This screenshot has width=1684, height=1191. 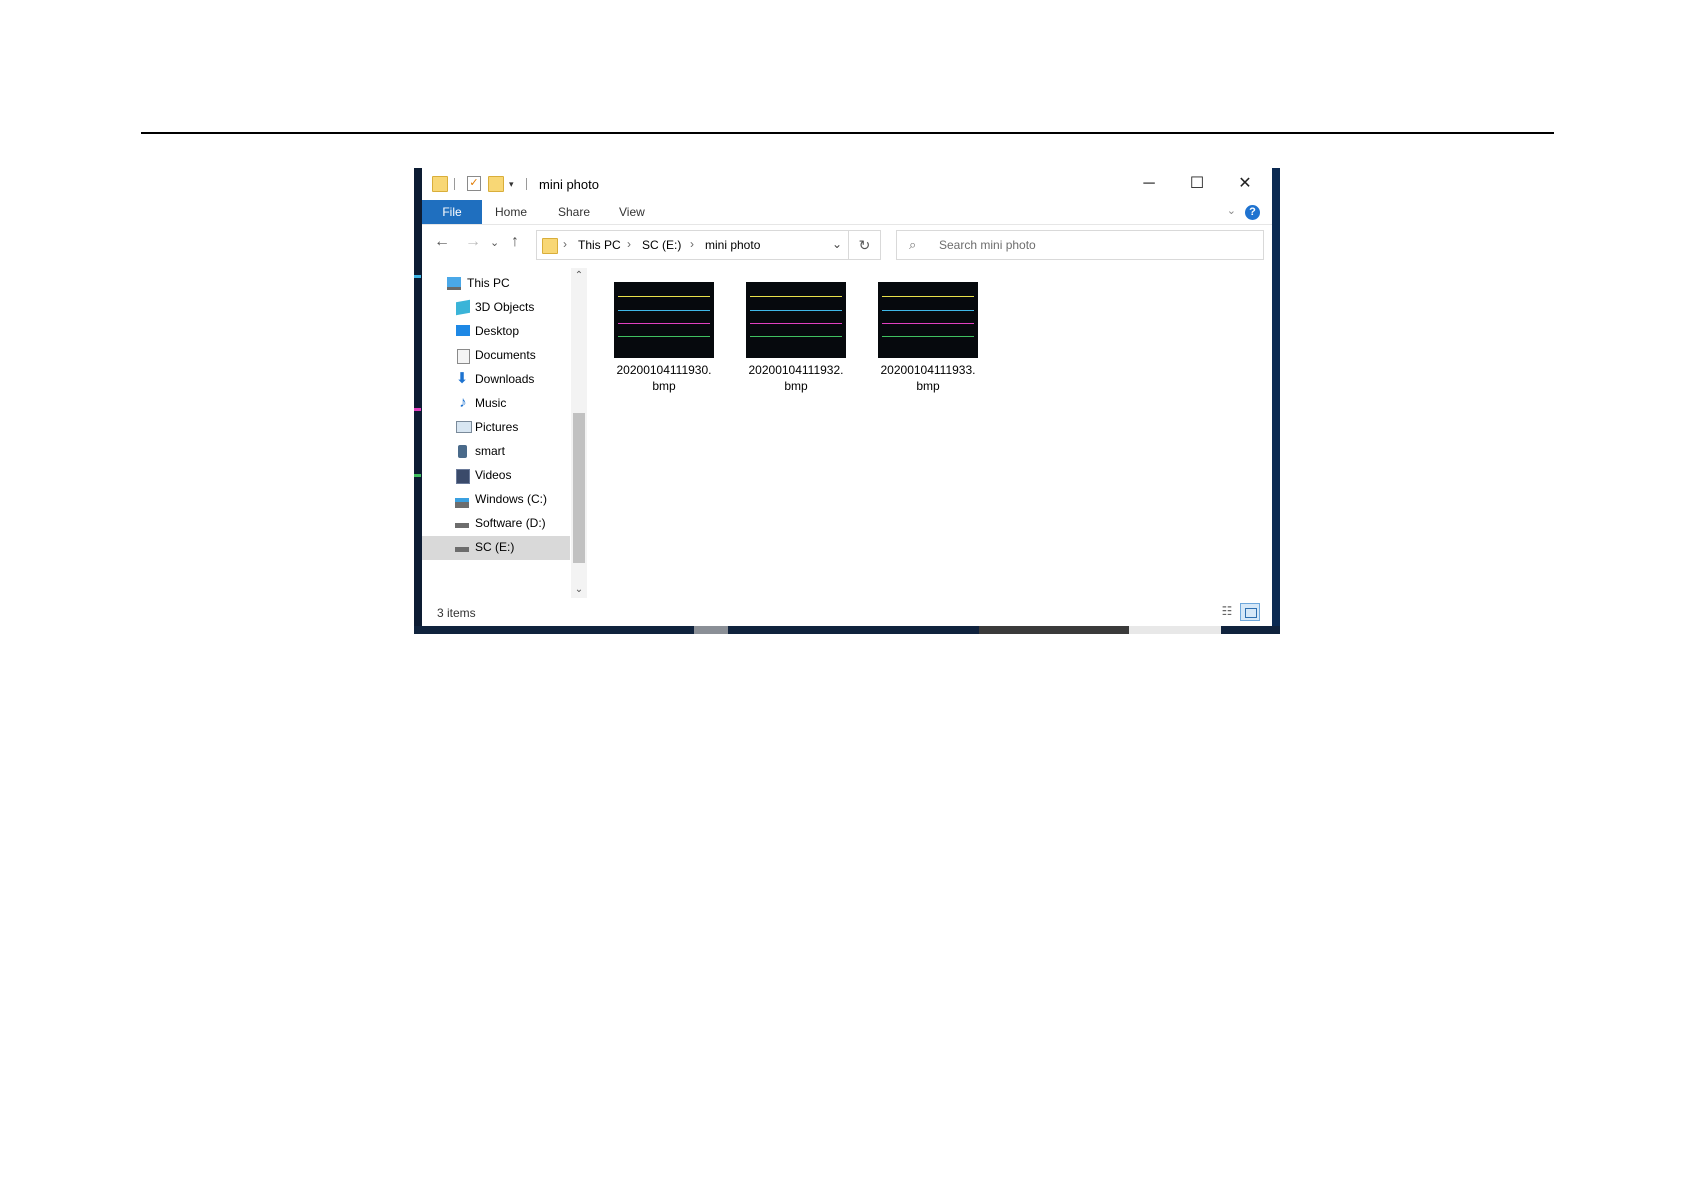 I want to click on address-dropdown-icon: ⌄, so click(x=837, y=244).